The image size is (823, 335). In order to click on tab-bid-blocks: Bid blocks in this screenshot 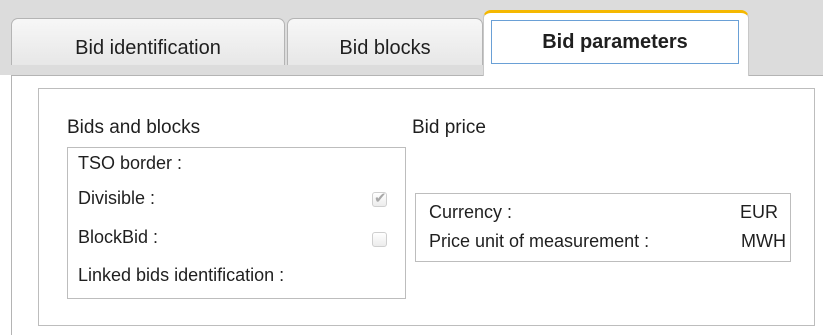, I will do `click(385, 41)`.